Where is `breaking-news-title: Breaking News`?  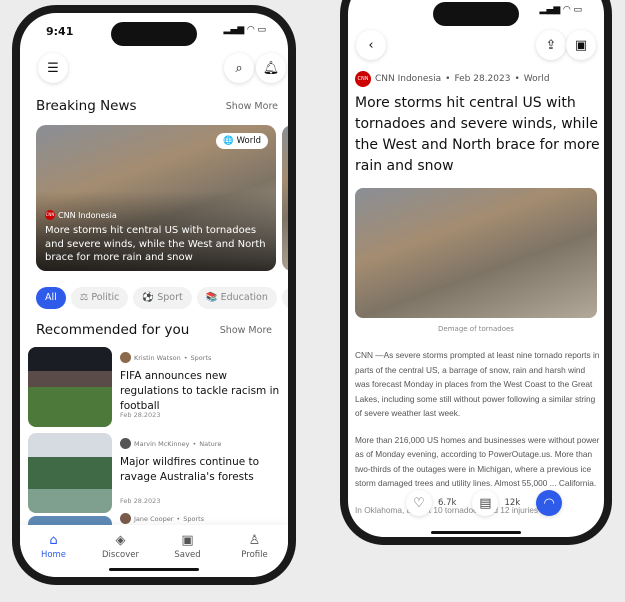 breaking-news-title: Breaking News is located at coordinates (86, 106).